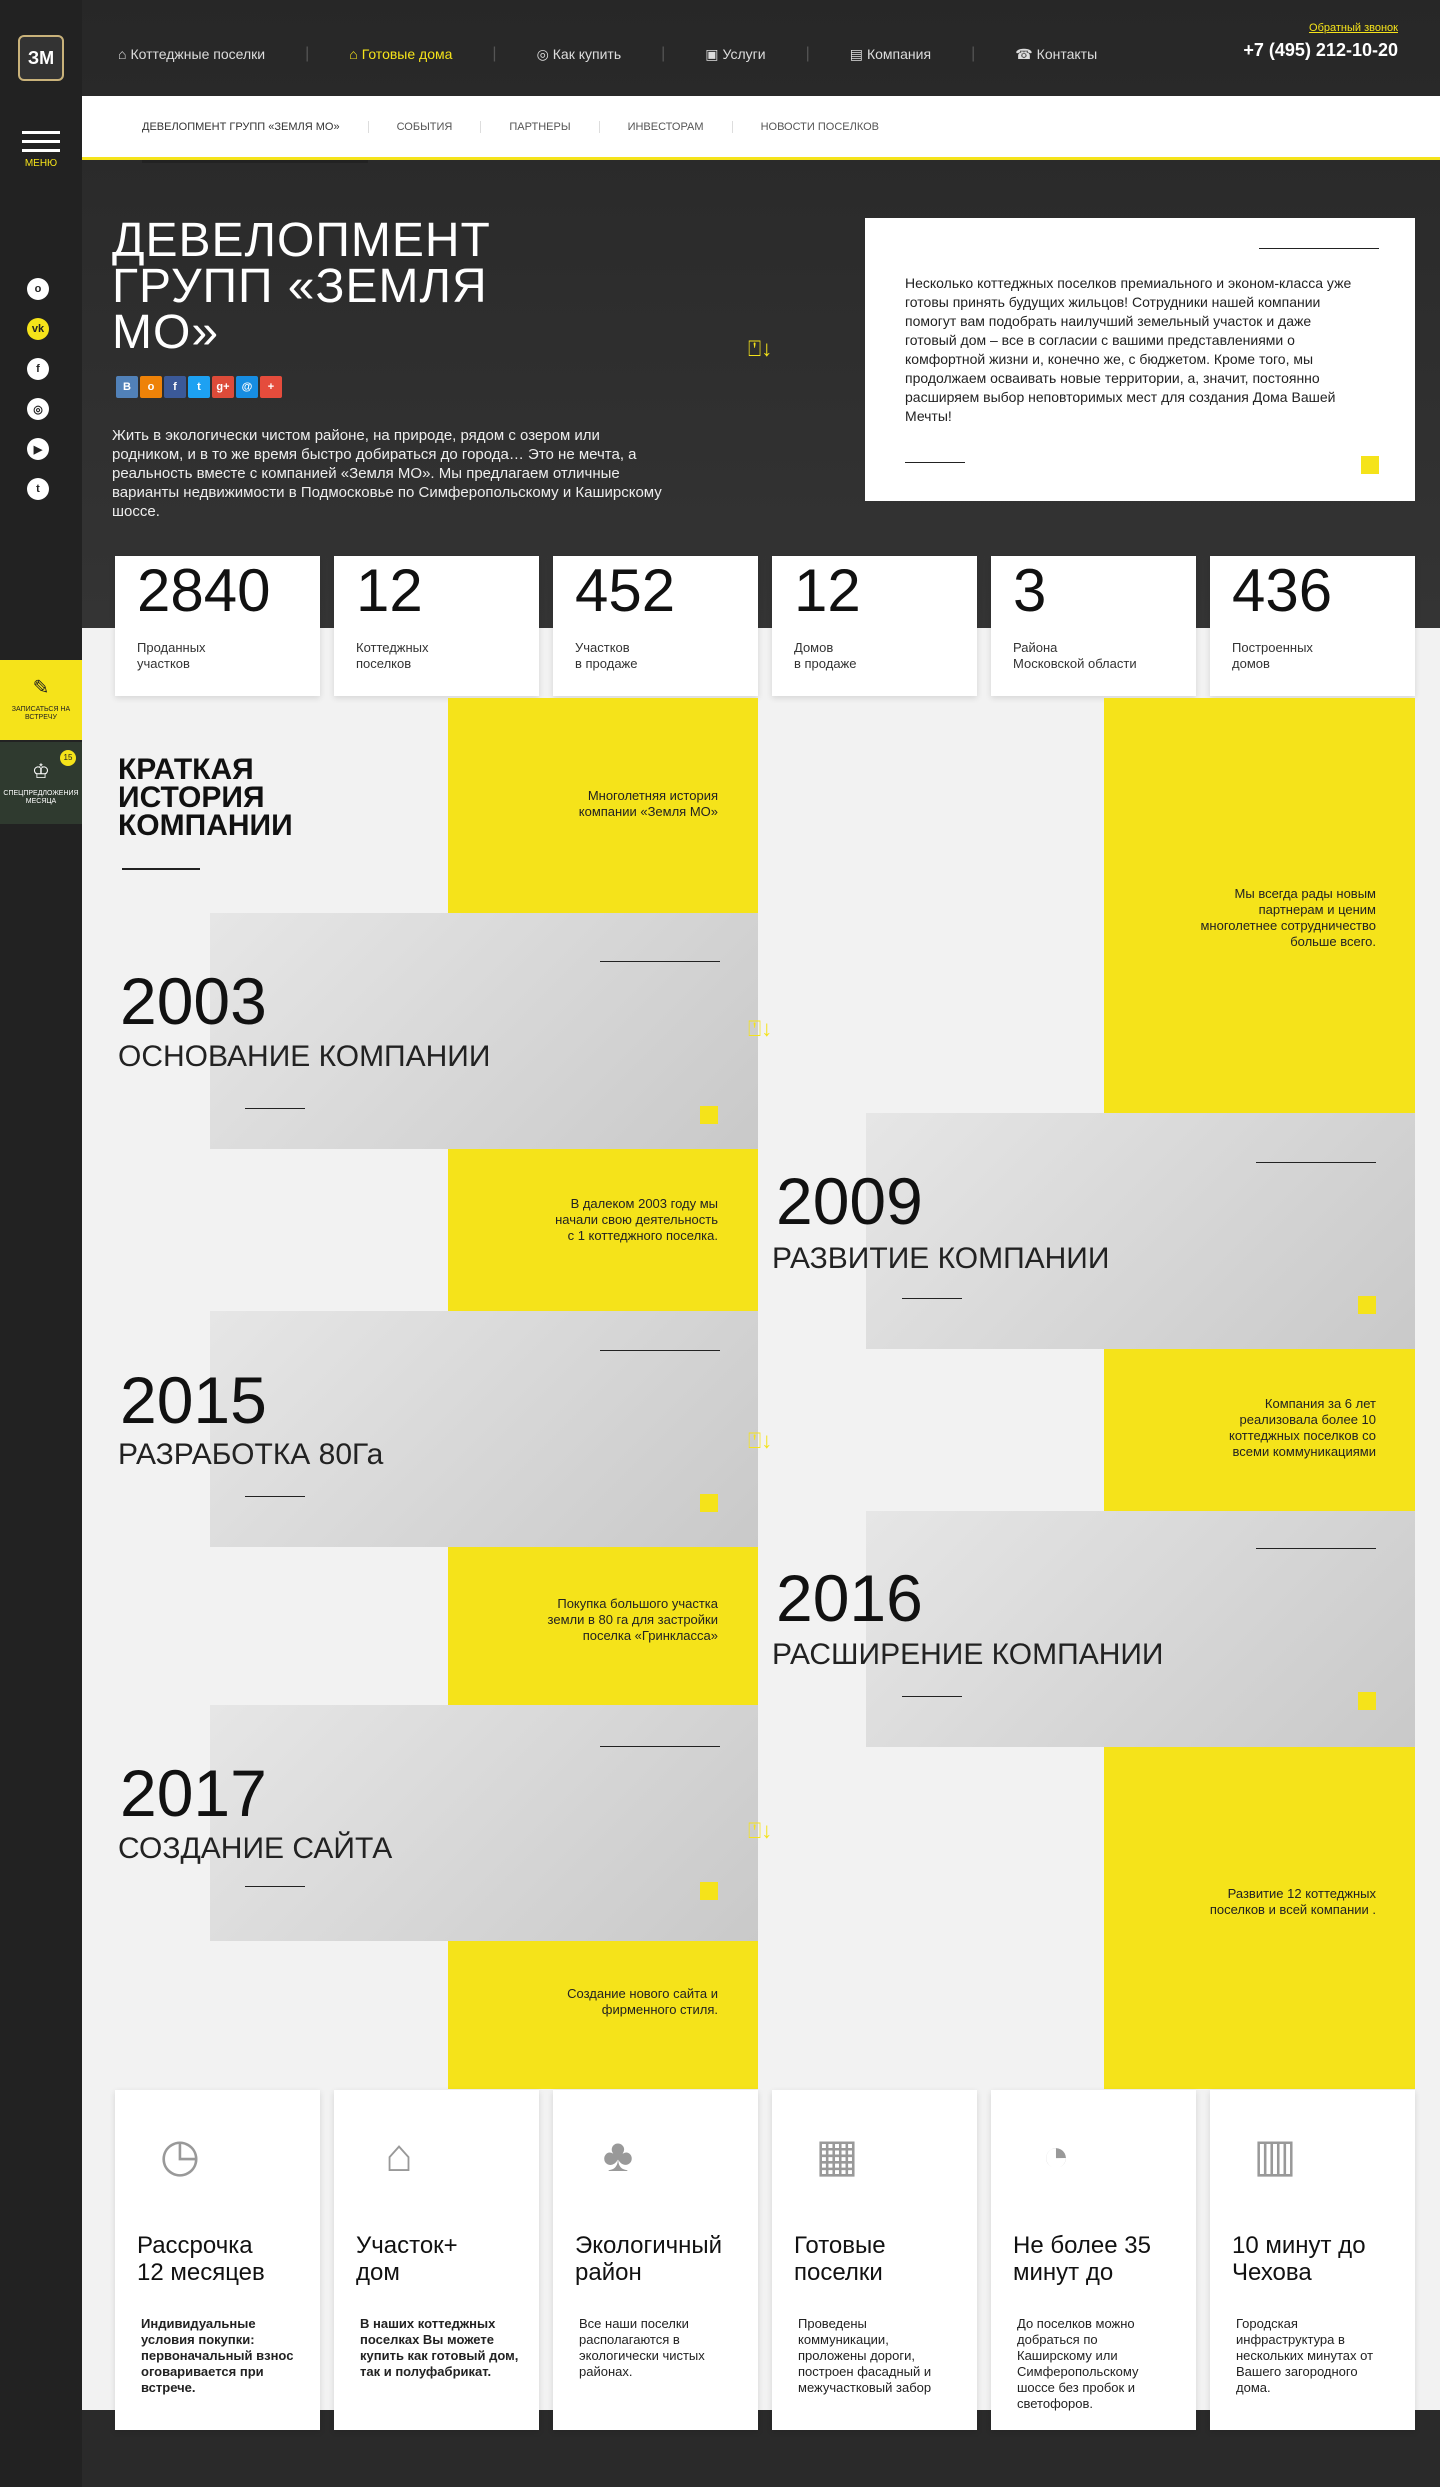 Image resolution: width=1440 pixels, height=2487 pixels. I want to click on photo-construction, so click(1140, 1231).